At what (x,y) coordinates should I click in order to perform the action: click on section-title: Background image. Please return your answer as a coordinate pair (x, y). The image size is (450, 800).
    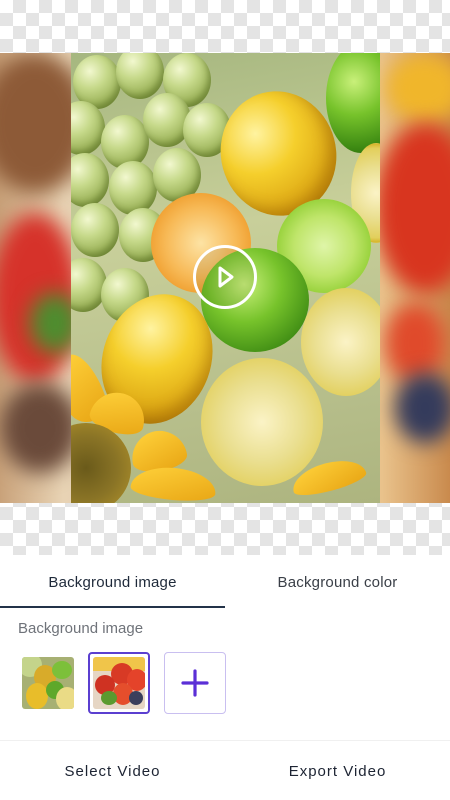
    Looking at the image, I should click on (81, 628).